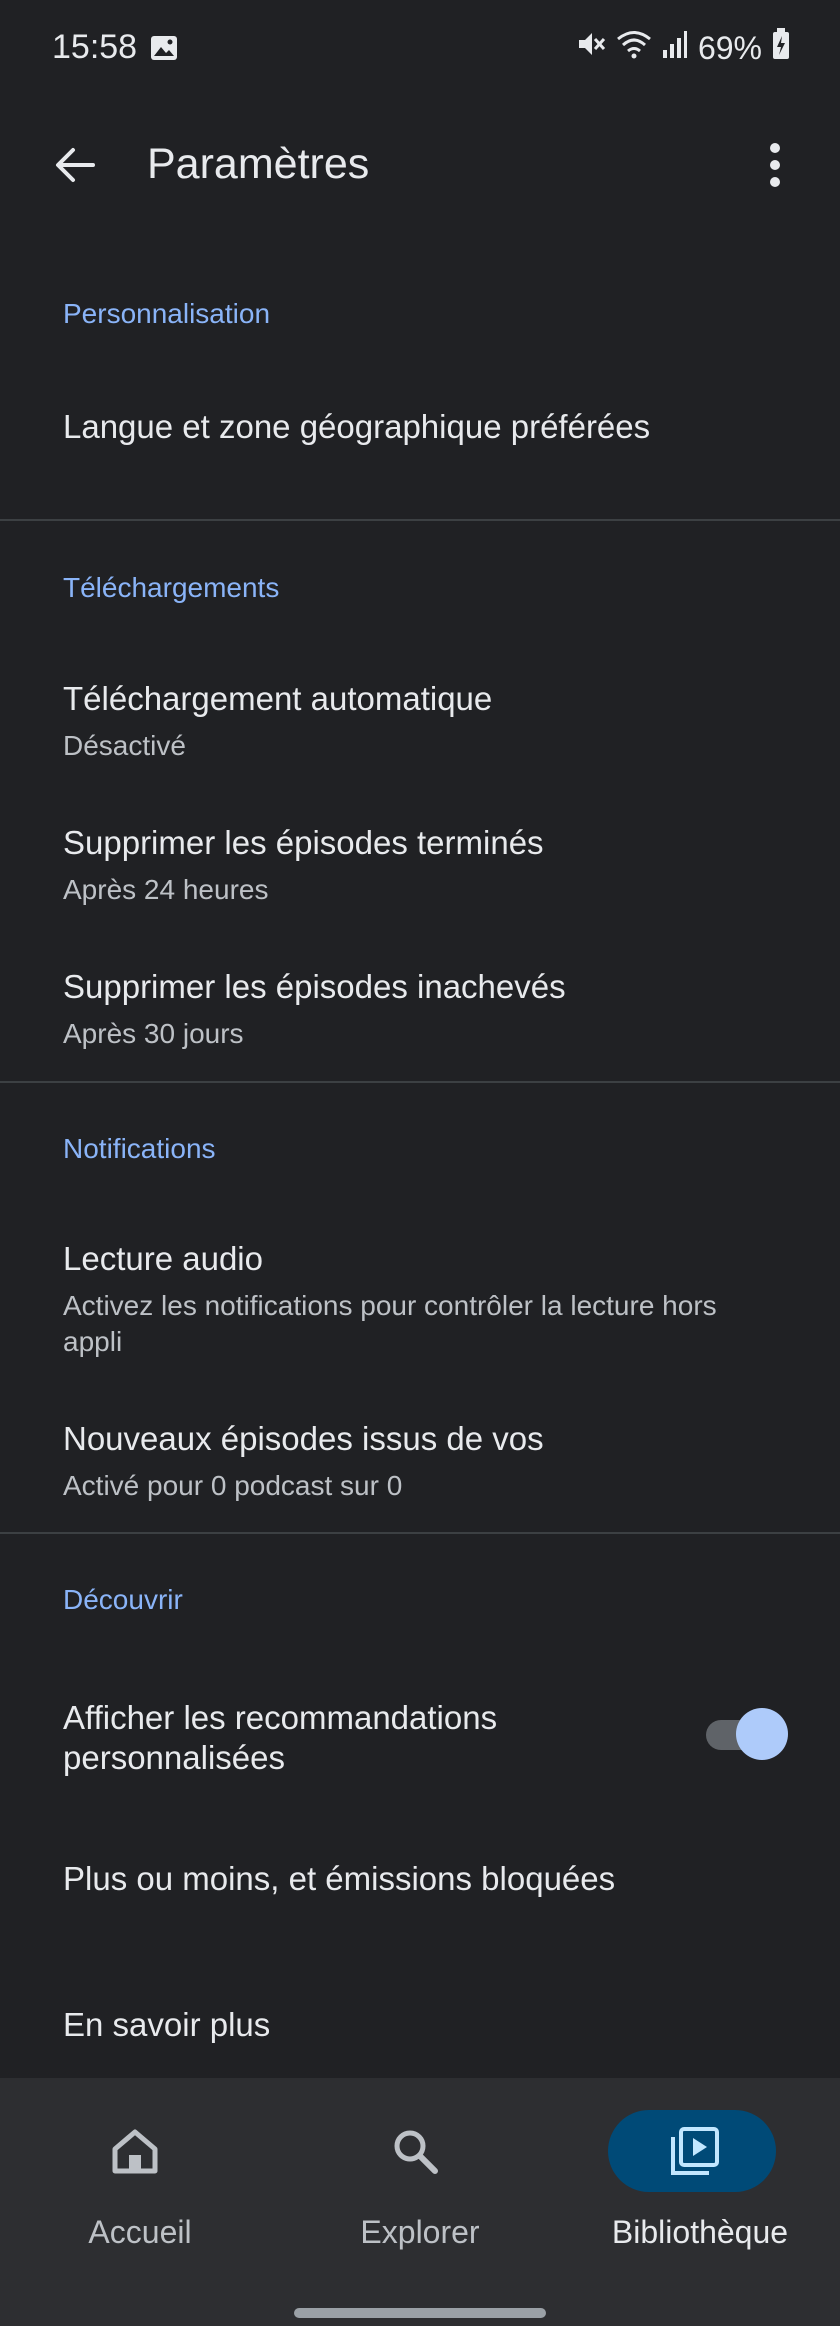 The height and width of the screenshot is (2326, 840). I want to click on recommendations-toggle, so click(747, 1734).